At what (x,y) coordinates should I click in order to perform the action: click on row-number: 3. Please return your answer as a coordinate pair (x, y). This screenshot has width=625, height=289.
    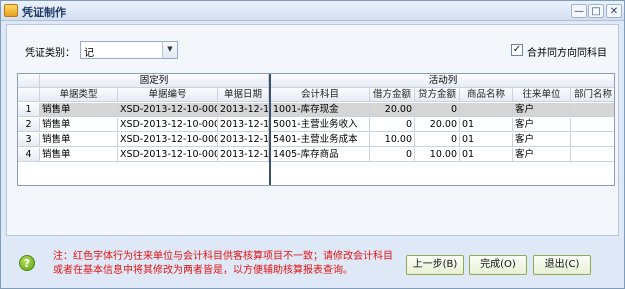
    Looking at the image, I should click on (29, 140).